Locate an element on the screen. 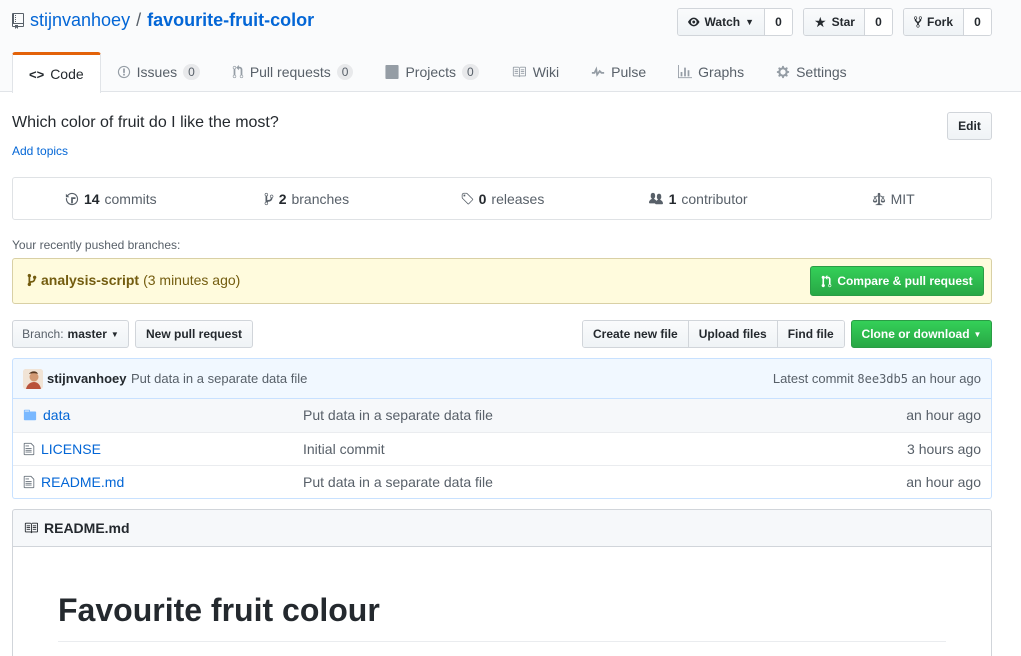  tab-code: <> Code is located at coordinates (56, 72).